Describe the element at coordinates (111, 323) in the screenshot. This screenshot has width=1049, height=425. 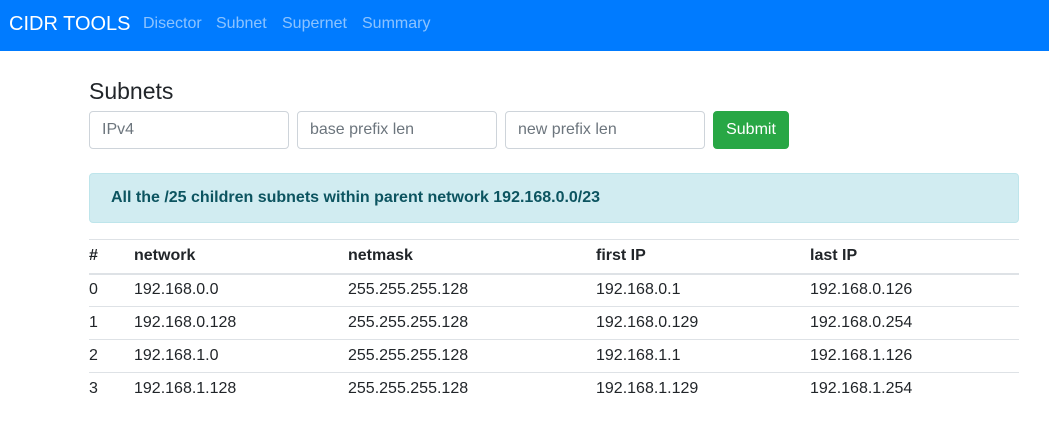
I see `cell-index: 1` at that location.